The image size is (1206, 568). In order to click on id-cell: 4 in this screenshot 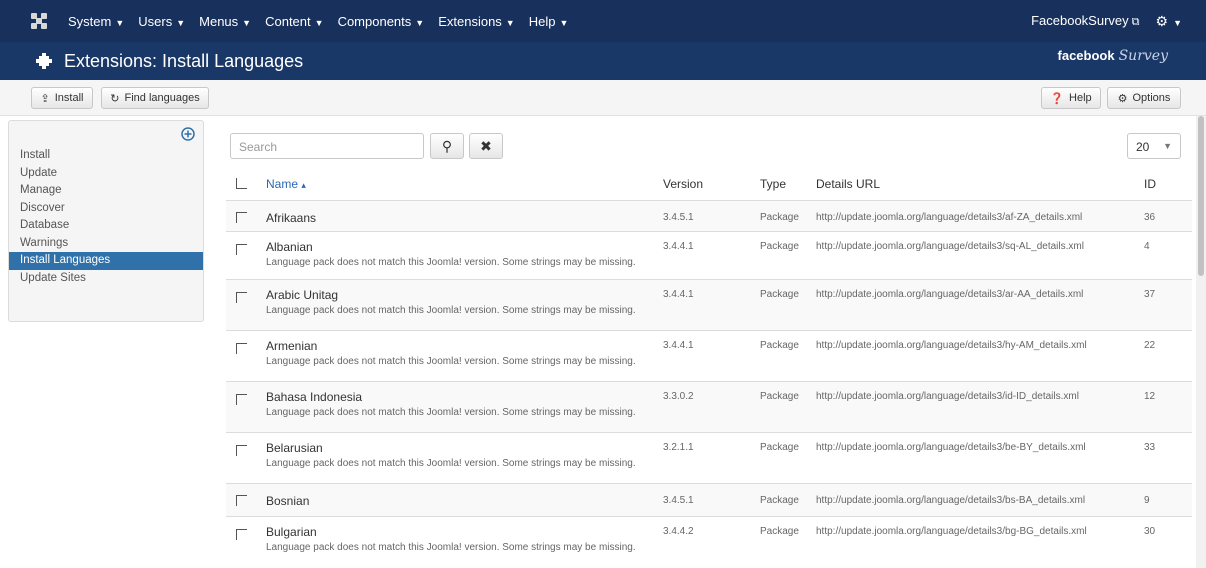, I will do `click(1147, 246)`.